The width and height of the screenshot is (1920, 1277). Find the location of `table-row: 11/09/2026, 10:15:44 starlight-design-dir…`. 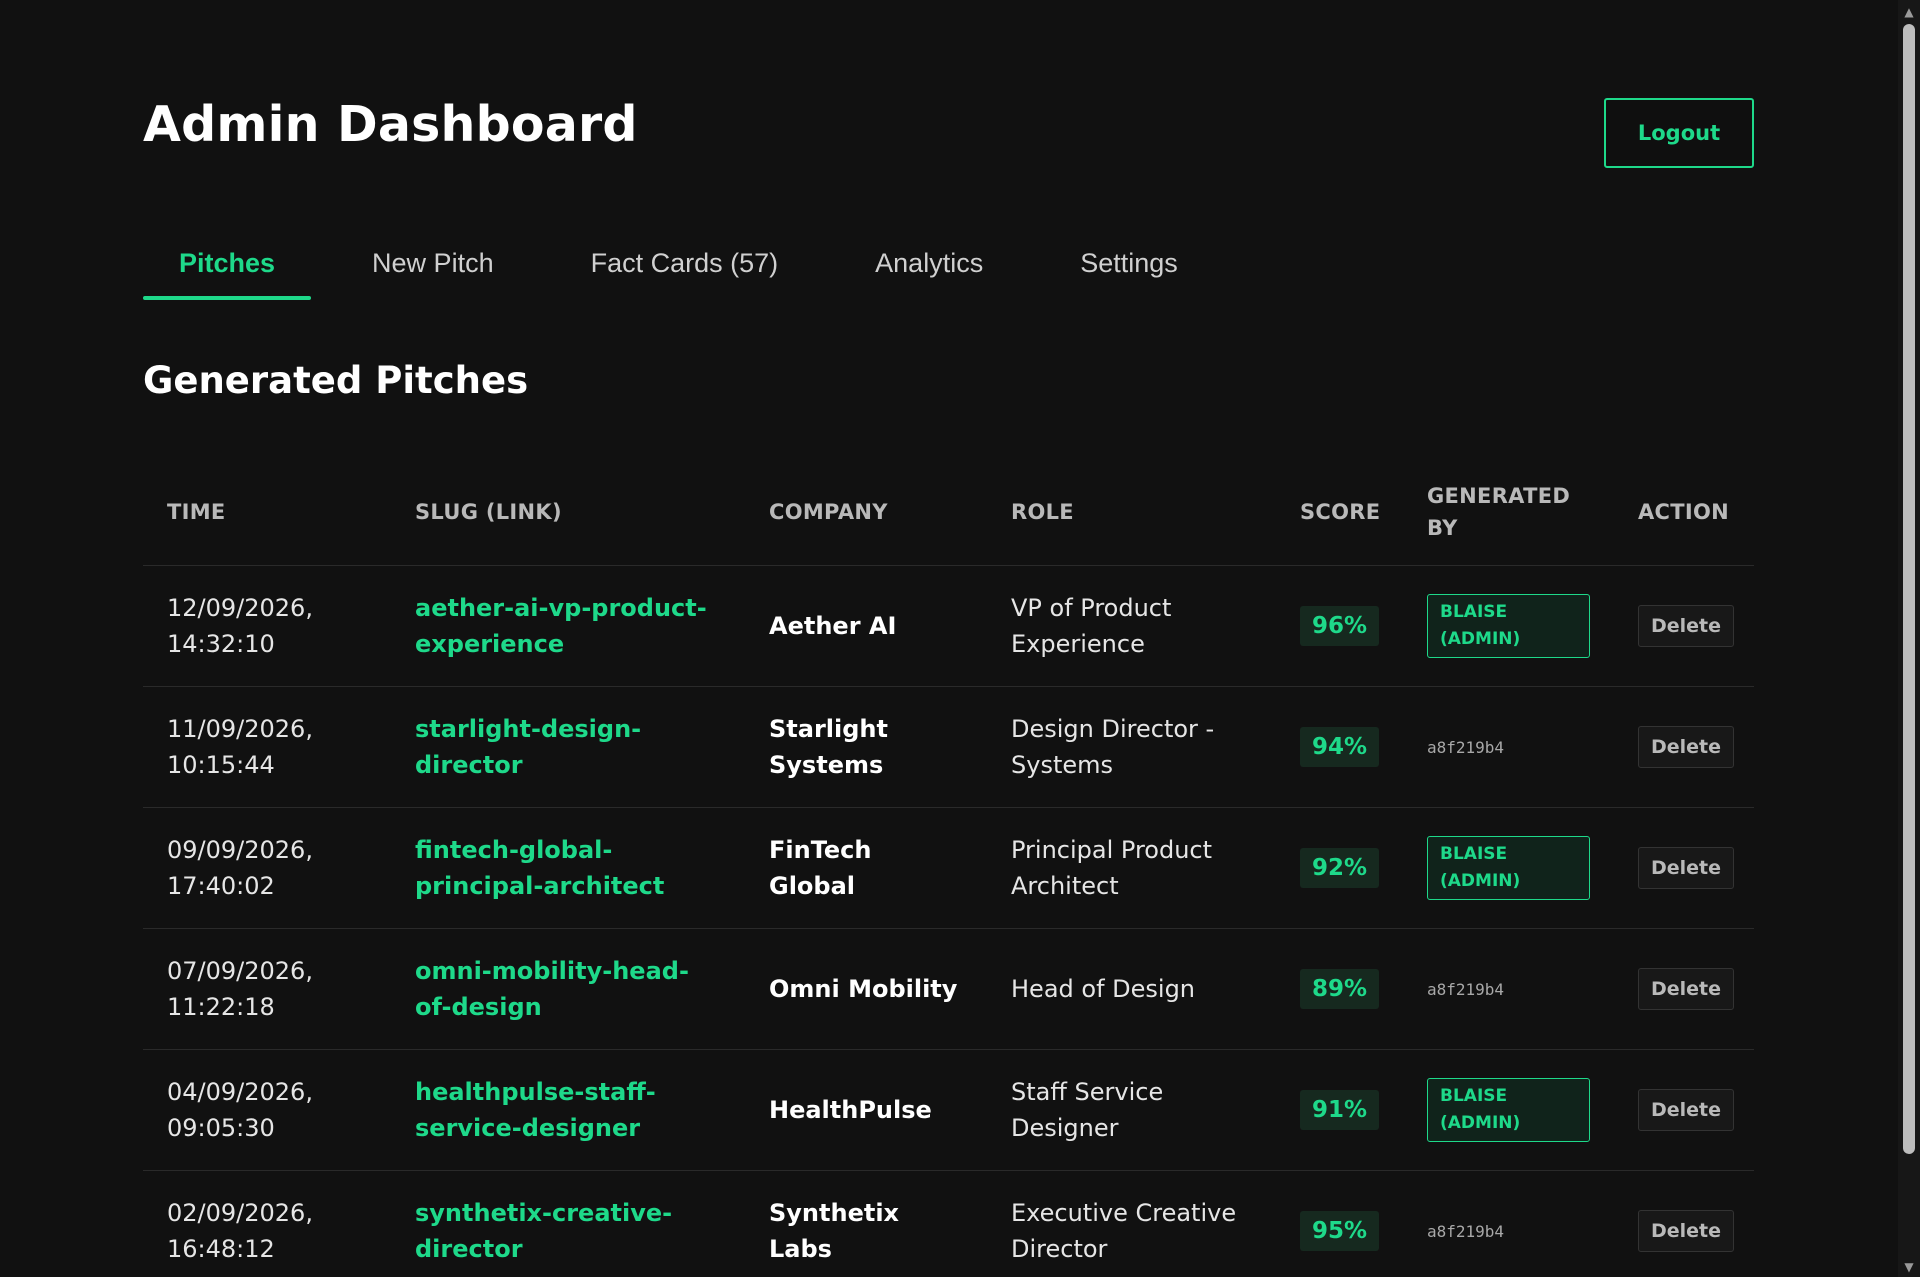

table-row: 11/09/2026, 10:15:44 starlight-design-dir… is located at coordinates (948, 747).